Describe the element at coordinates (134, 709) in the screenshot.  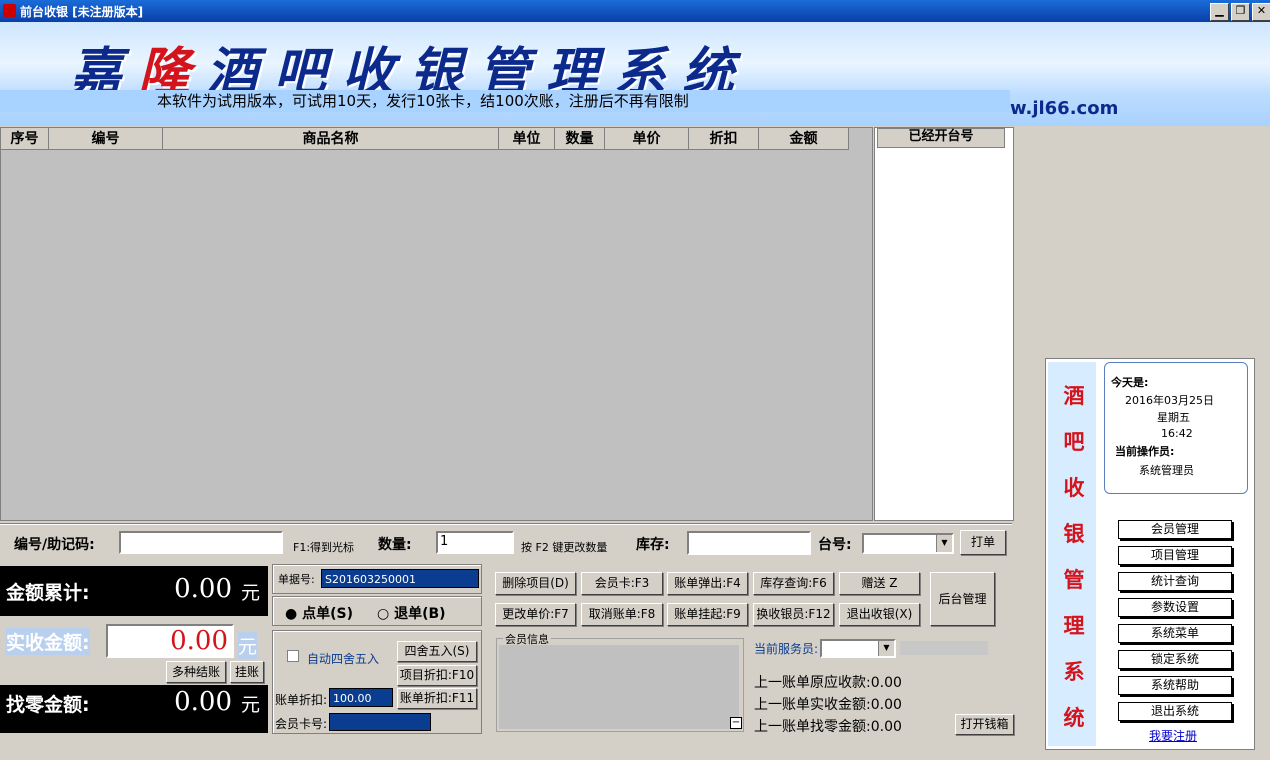
I see `change-box: 找零金额: 0.00 元` at that location.